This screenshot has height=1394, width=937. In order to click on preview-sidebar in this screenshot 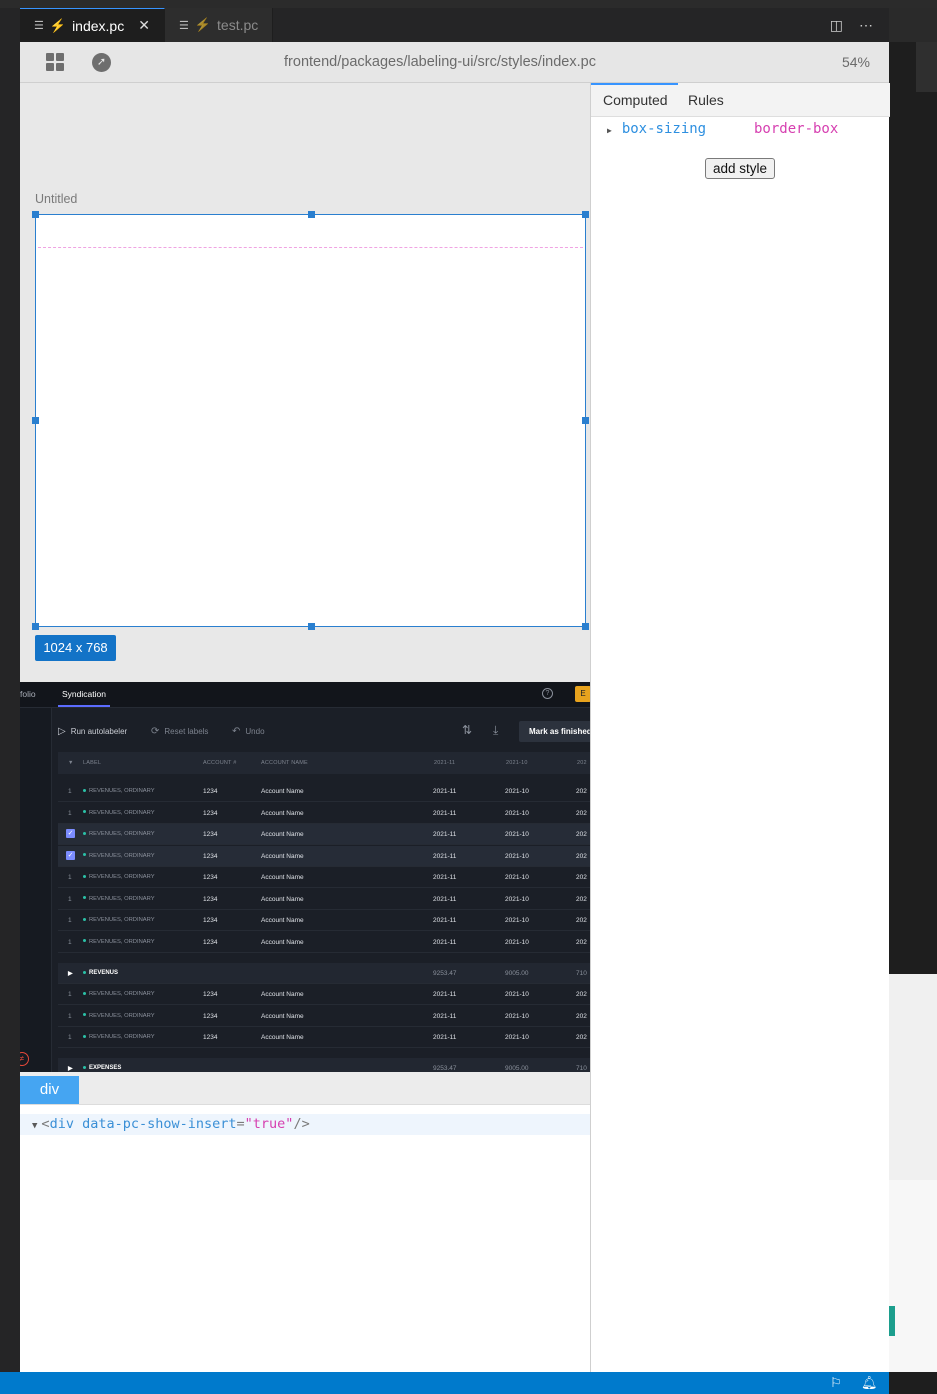, I will do `click(36, 890)`.